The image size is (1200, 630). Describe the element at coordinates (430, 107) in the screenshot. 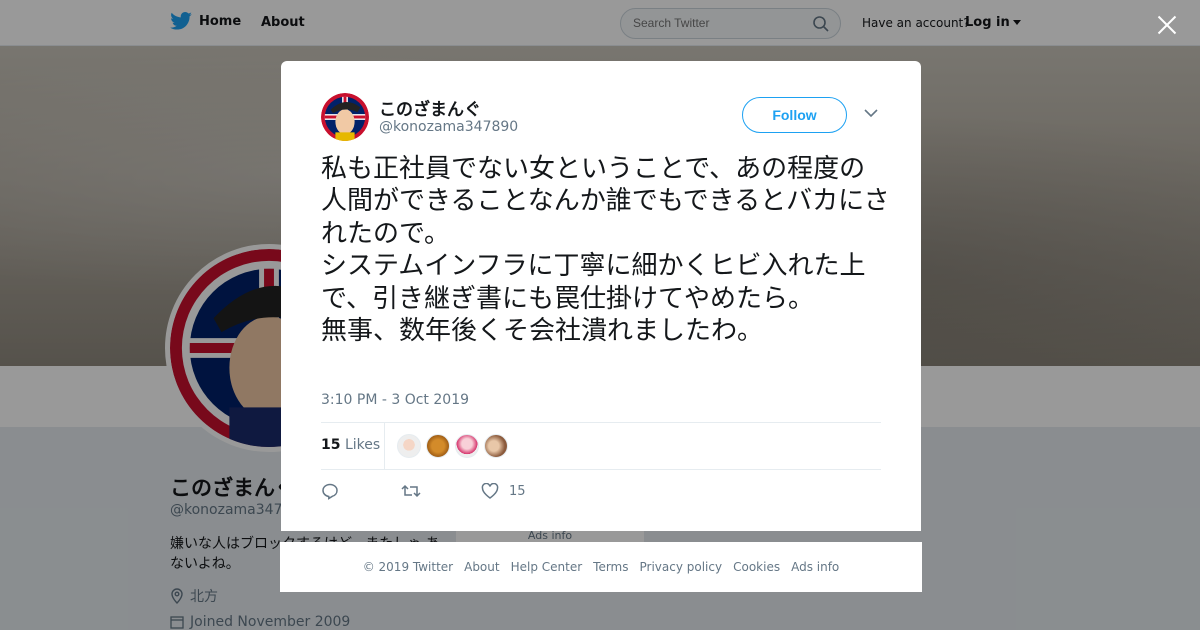

I see `tweet-author-name: このざまんぐ` at that location.